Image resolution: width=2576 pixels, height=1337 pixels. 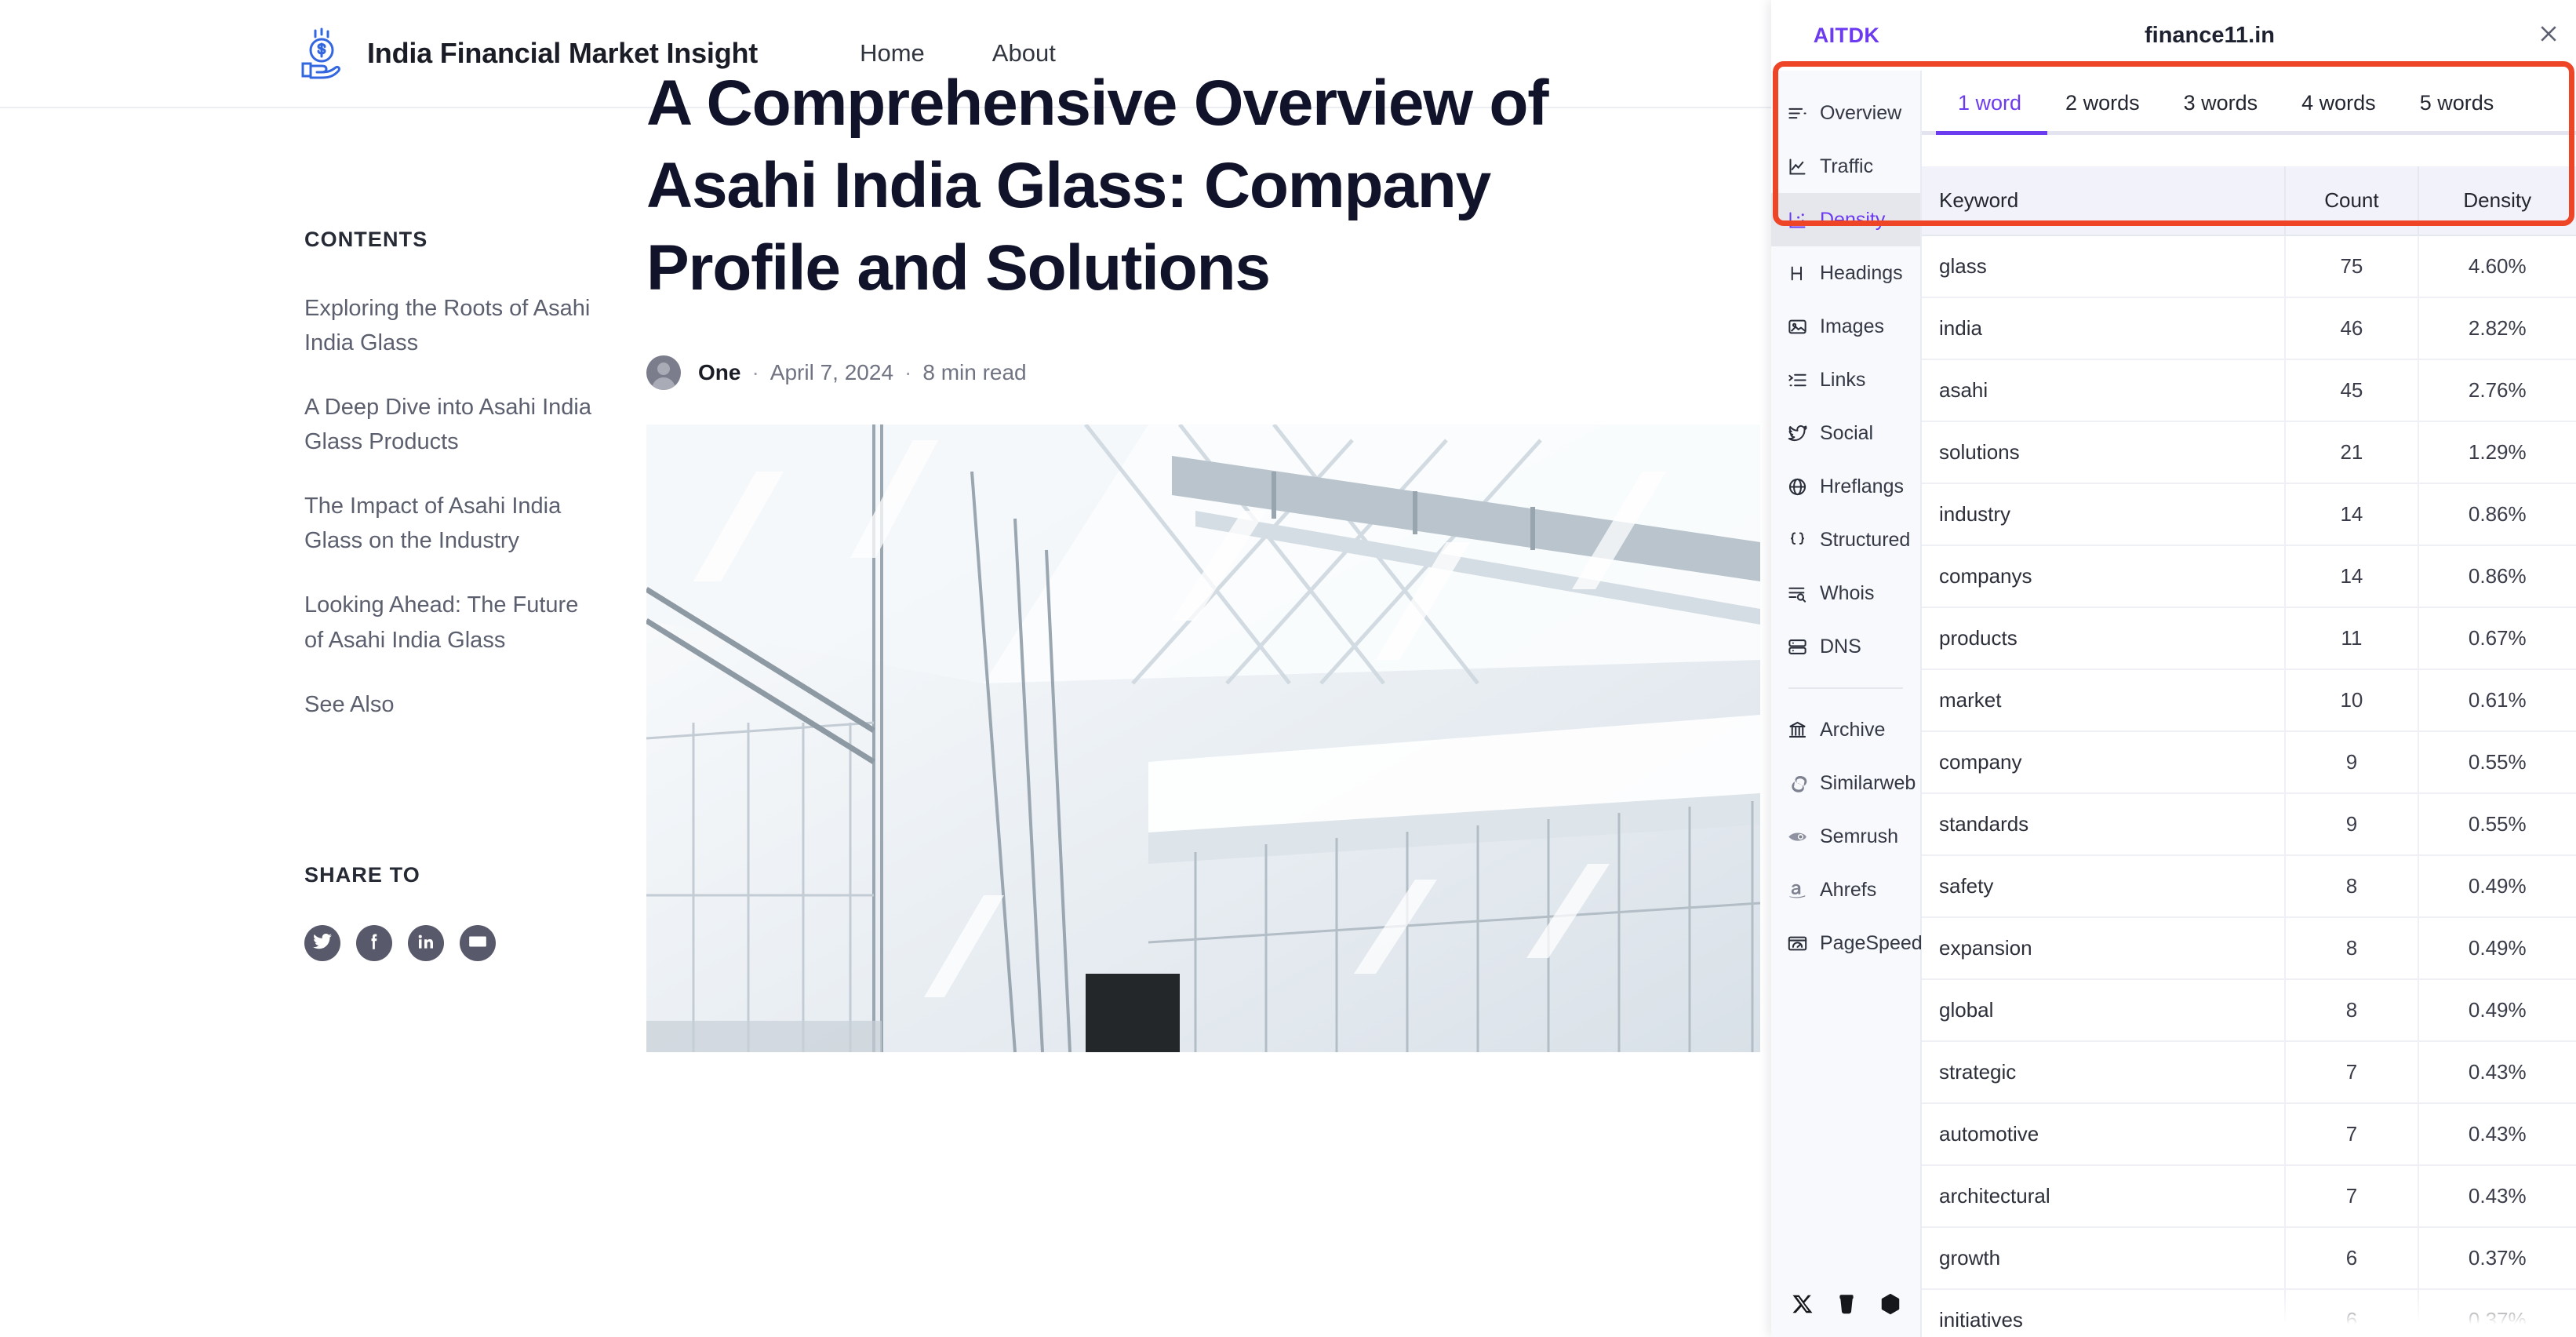 What do you see at coordinates (2249, 1135) in the screenshot?
I see `table-row: automotive 7 0.43%` at bounding box center [2249, 1135].